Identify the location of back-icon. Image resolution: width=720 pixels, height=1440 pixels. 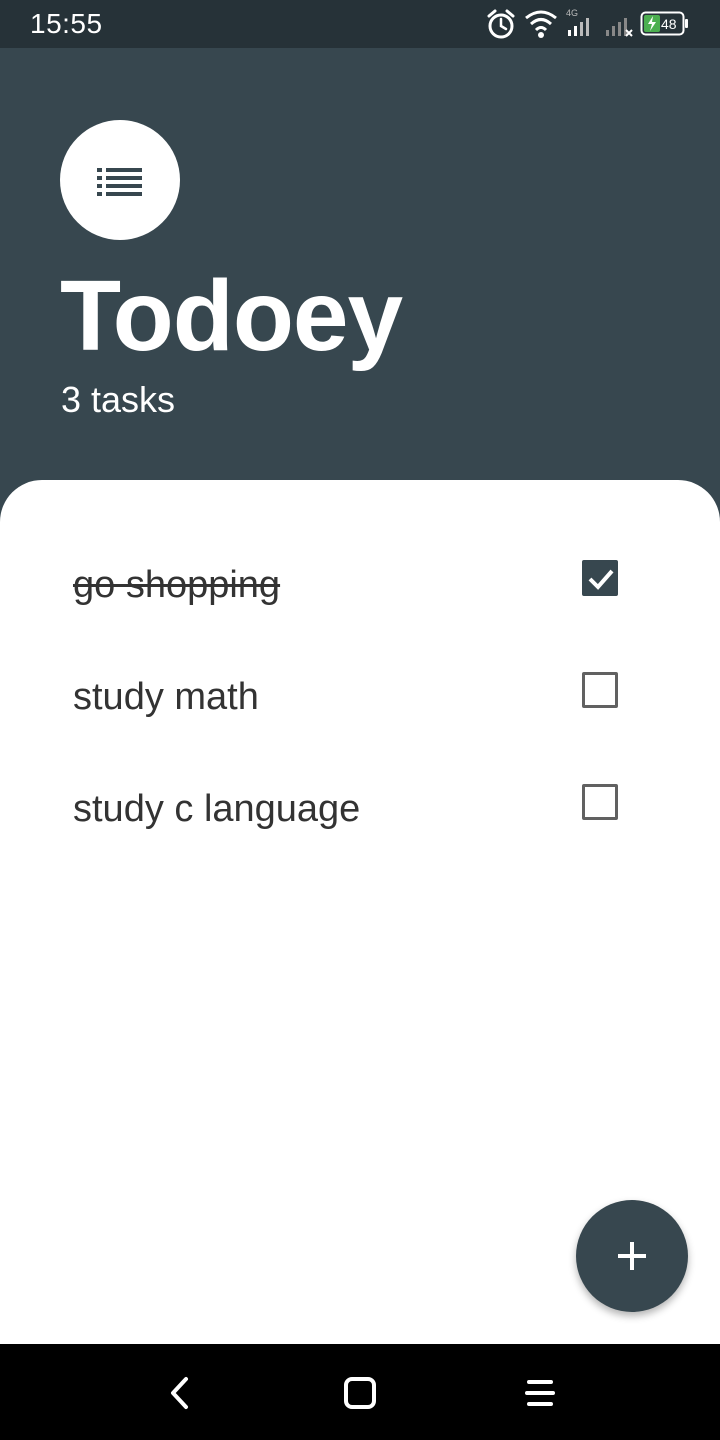
(180, 1393).